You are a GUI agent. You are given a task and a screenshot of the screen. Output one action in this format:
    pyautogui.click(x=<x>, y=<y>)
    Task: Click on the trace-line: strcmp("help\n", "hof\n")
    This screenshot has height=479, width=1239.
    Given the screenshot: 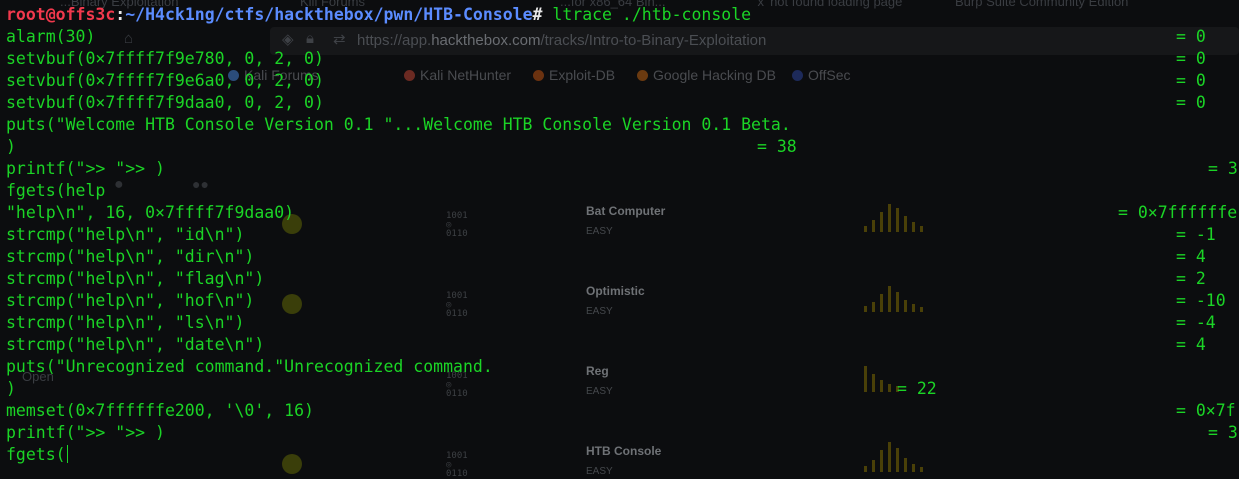 What is the action you would take?
    pyautogui.click(x=130, y=300)
    